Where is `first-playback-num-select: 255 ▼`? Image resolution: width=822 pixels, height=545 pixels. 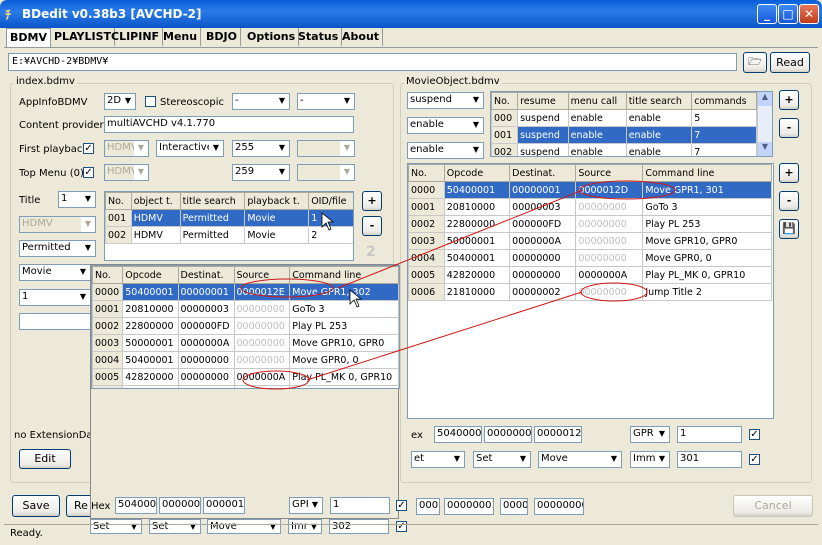
first-playback-num-select: 255 ▼ is located at coordinates (261, 148).